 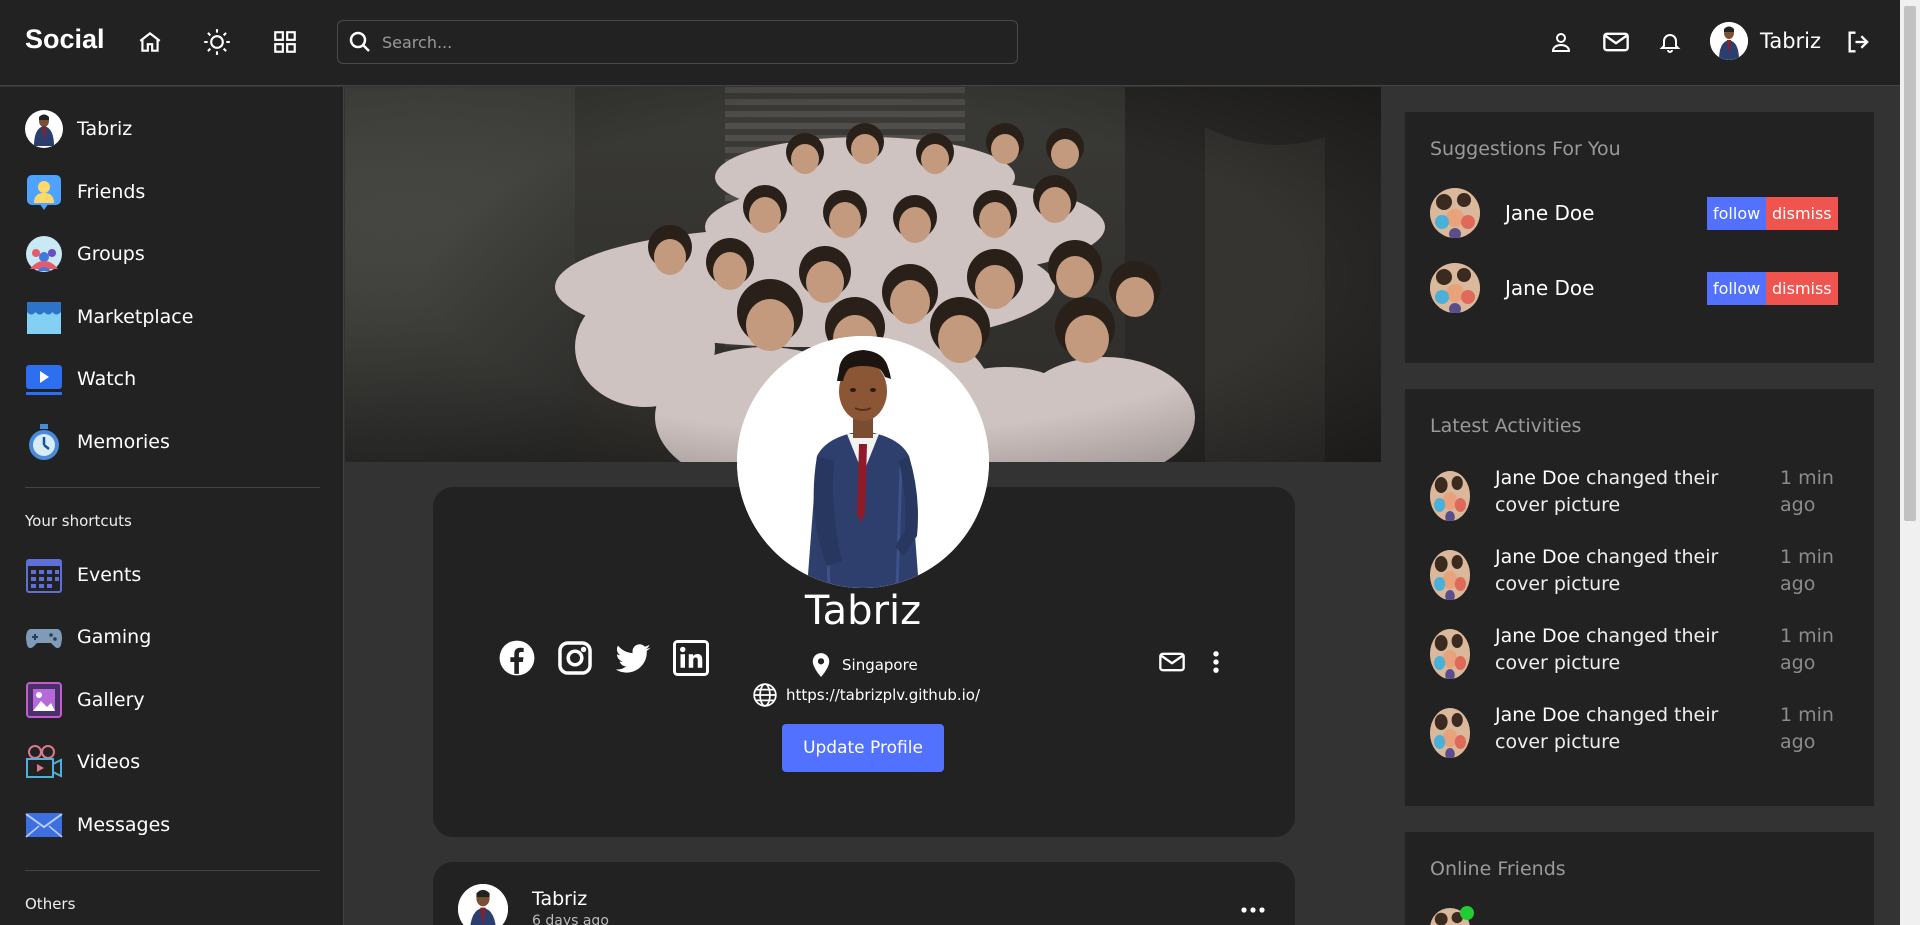 What do you see at coordinates (44, 379) in the screenshot?
I see `watch-icon` at bounding box center [44, 379].